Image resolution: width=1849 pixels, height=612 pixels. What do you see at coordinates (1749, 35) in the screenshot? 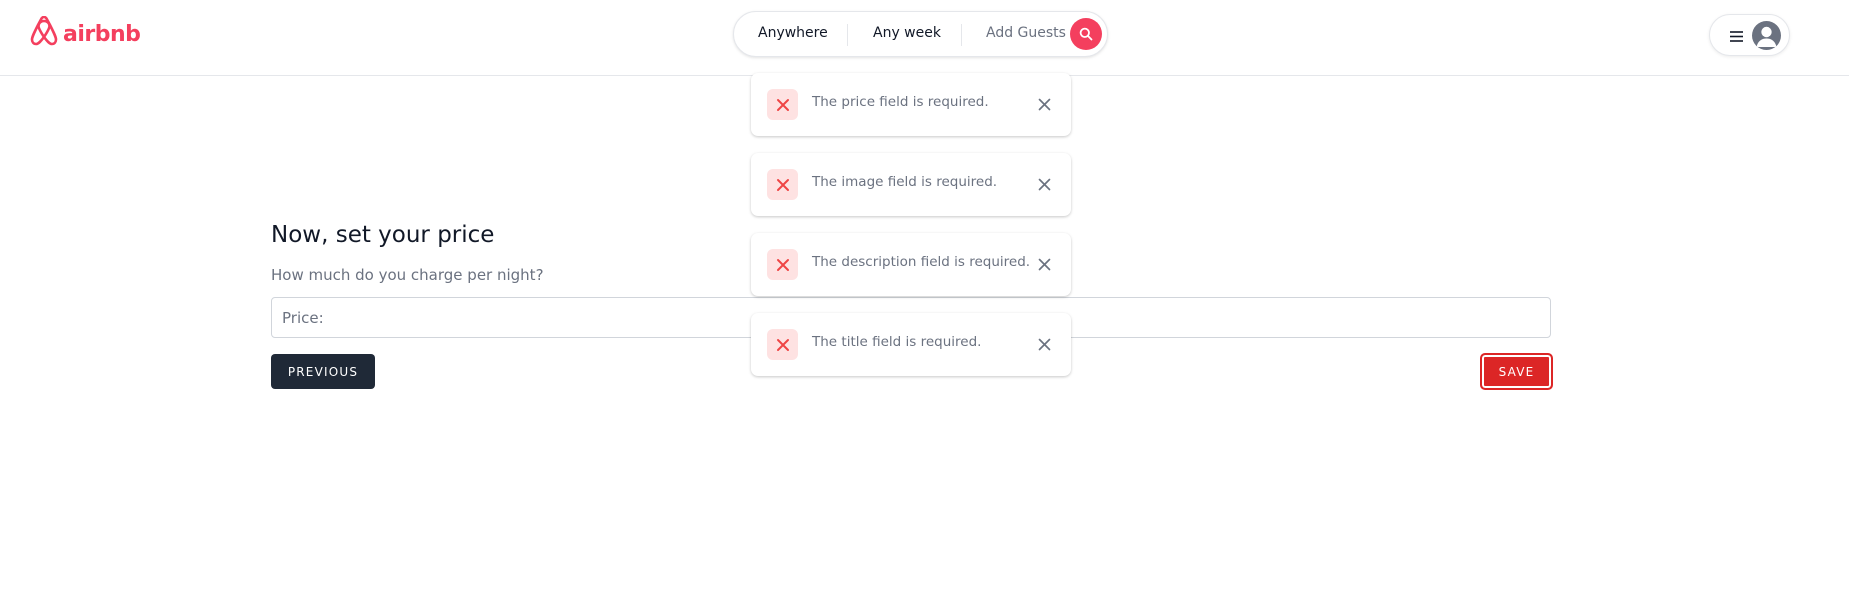
I see `user-menu-button` at bounding box center [1749, 35].